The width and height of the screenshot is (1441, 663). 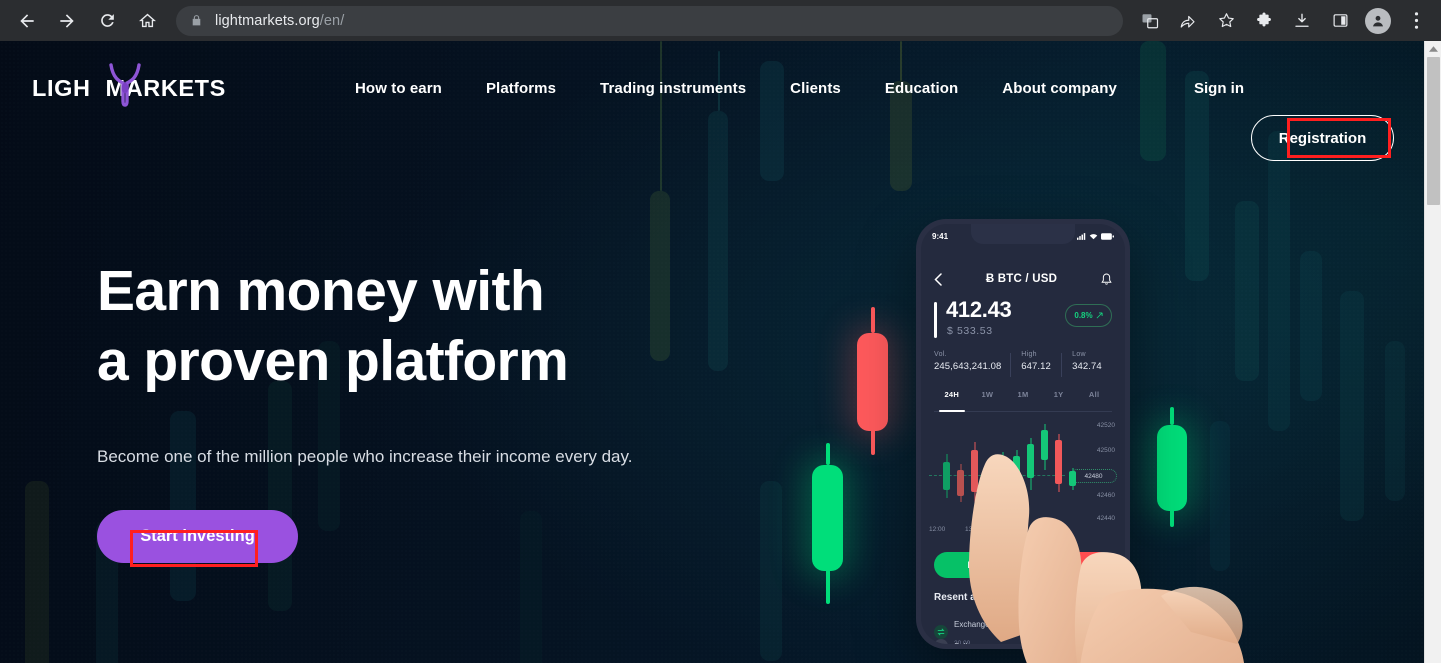 What do you see at coordinates (196, 20) in the screenshot?
I see `lock-icon` at bounding box center [196, 20].